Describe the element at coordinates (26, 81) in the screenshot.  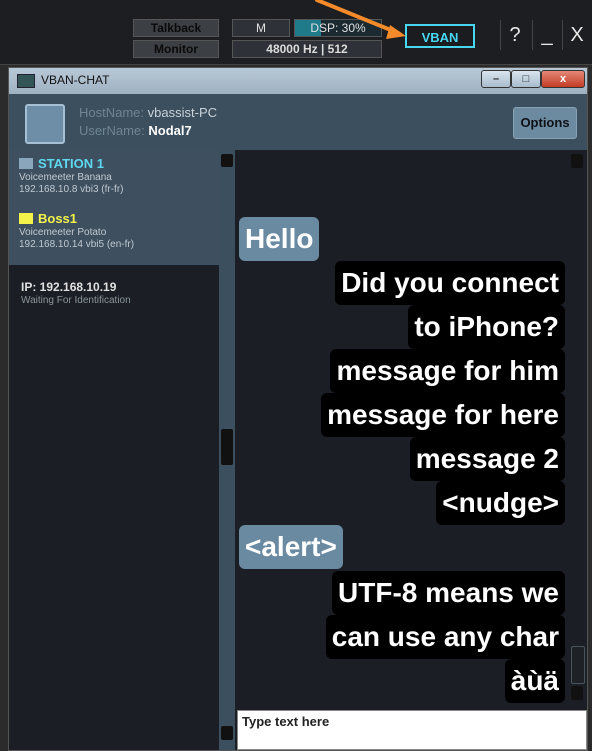
I see `app-icon` at that location.